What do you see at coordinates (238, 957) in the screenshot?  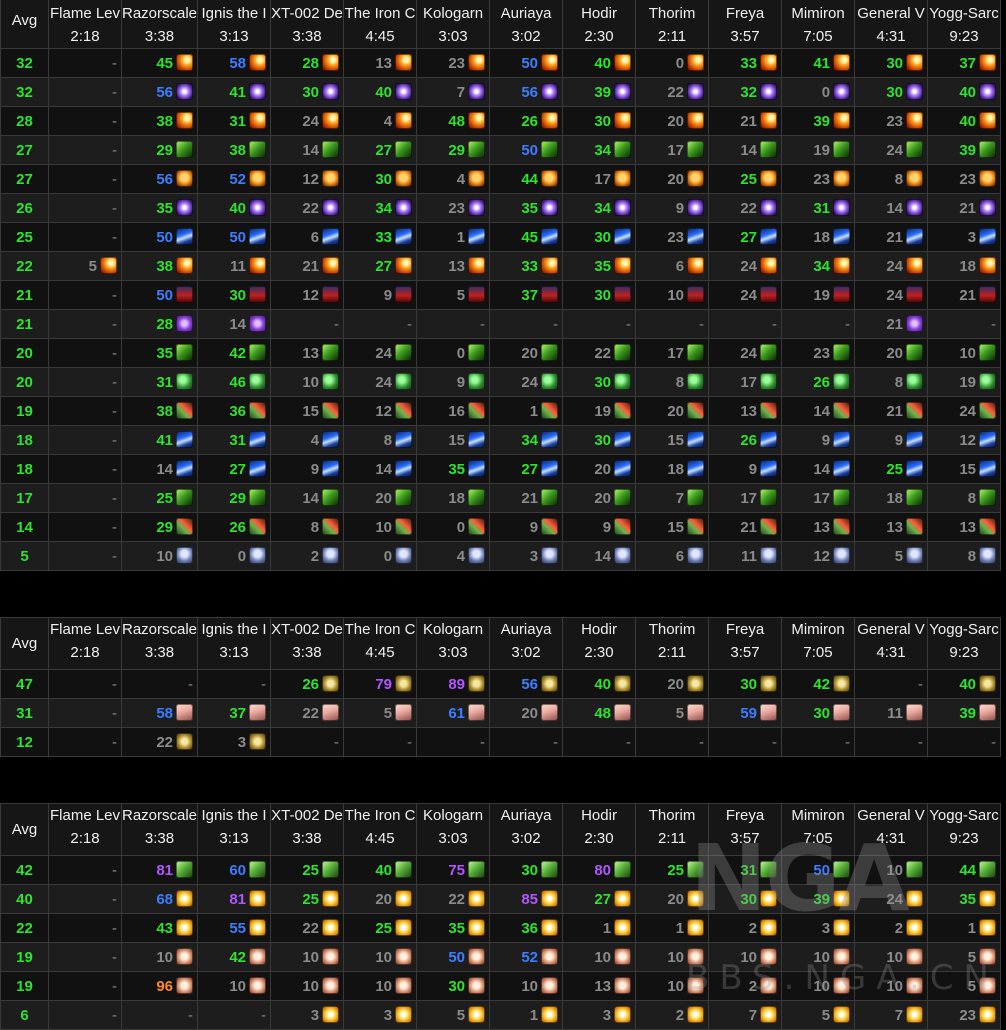 I see `usage-value: 42` at bounding box center [238, 957].